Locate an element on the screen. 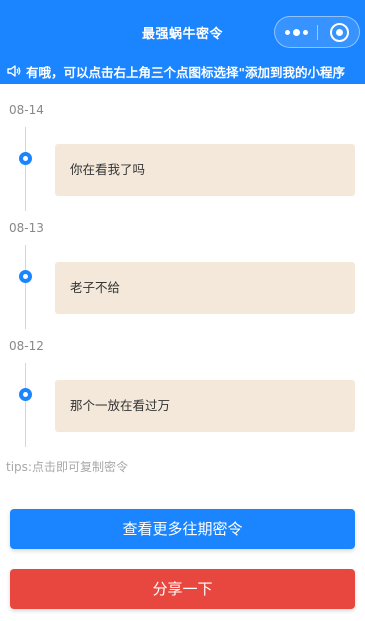 The image size is (365, 621). entry-date: 08-12 is located at coordinates (26, 346).